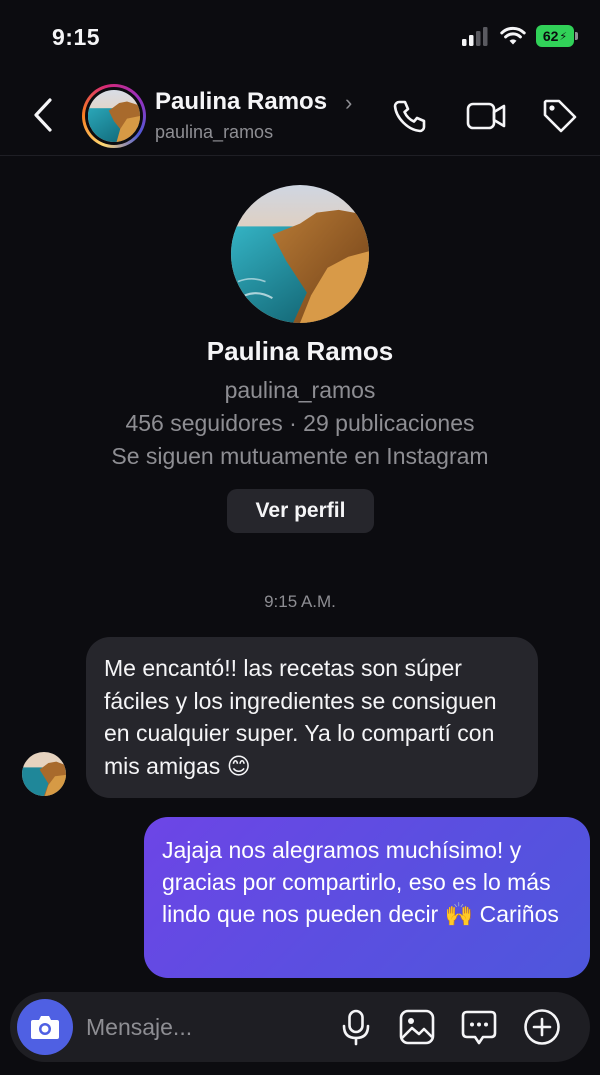 The width and height of the screenshot is (600, 1075). I want to click on back-icon, so click(43, 115).